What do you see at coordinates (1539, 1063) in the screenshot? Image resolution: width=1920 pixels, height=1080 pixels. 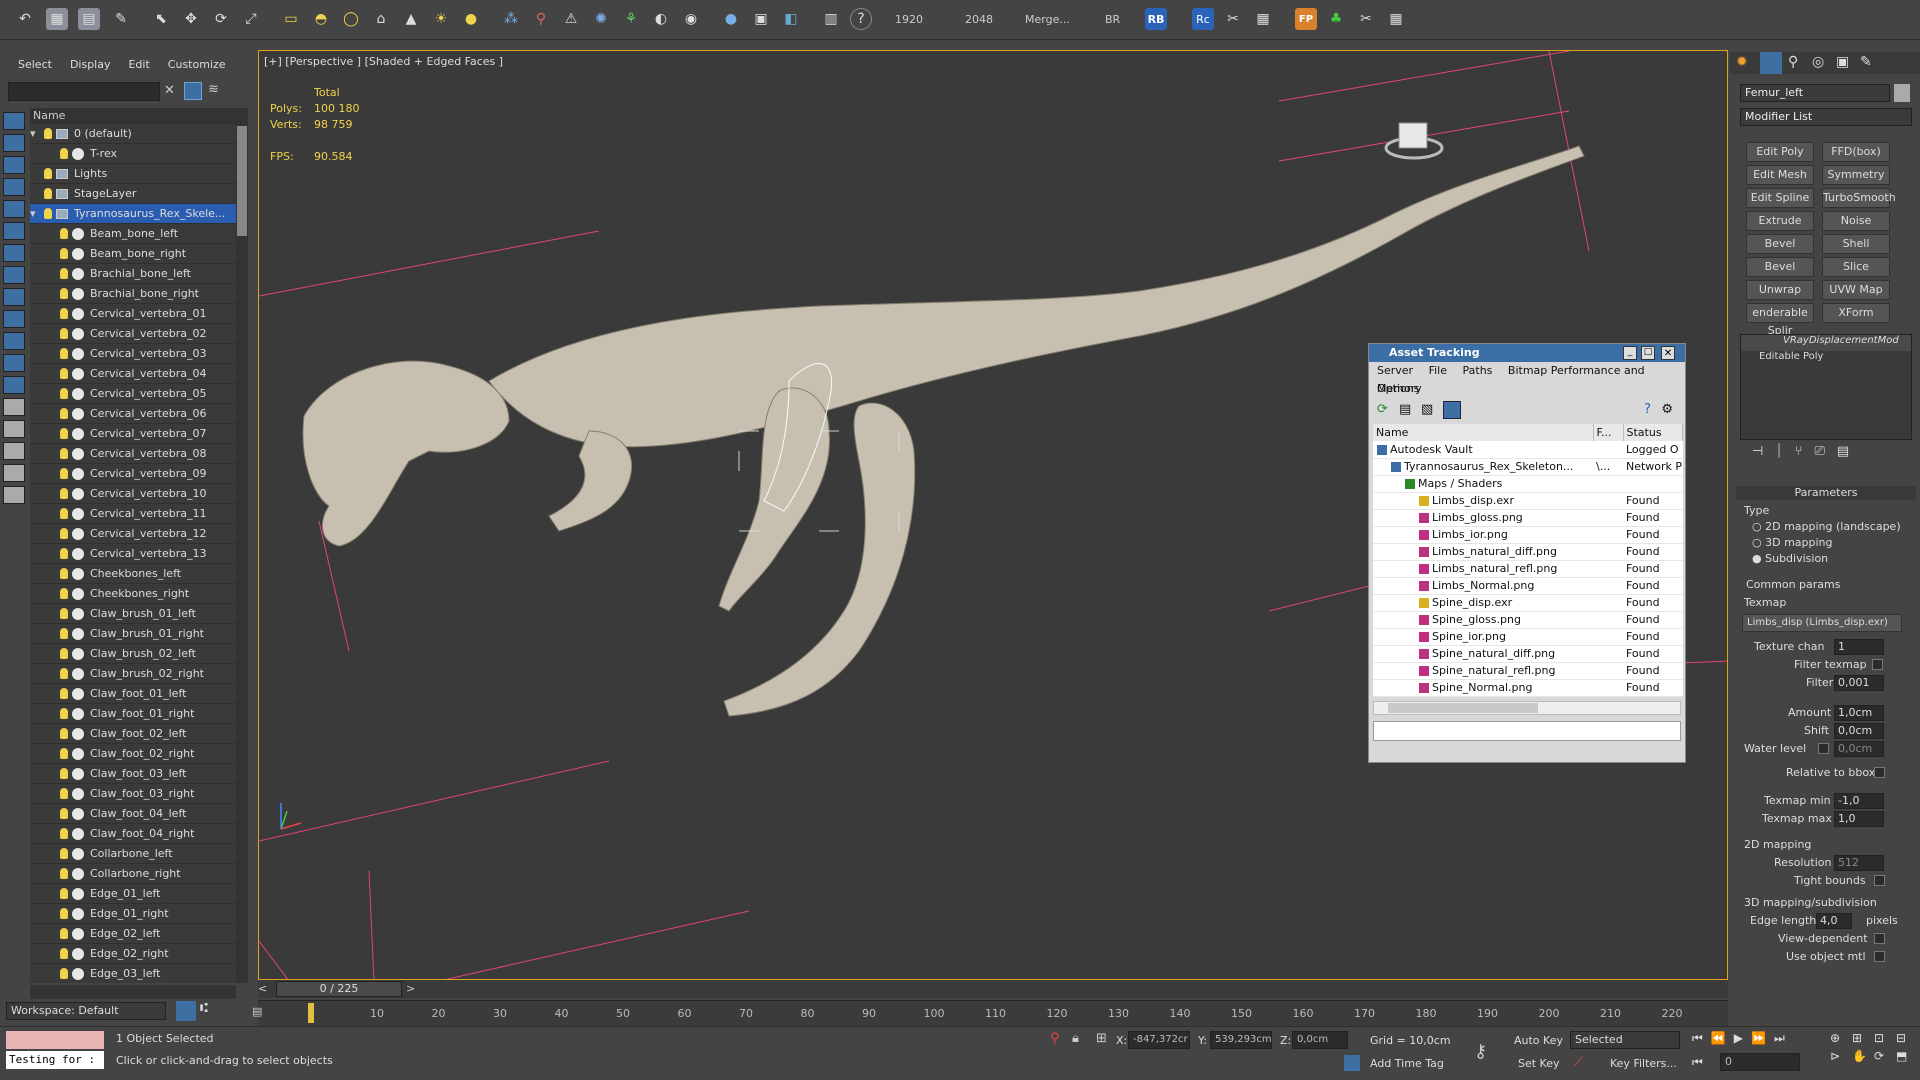 I see `set-key-button: Set Key` at bounding box center [1539, 1063].